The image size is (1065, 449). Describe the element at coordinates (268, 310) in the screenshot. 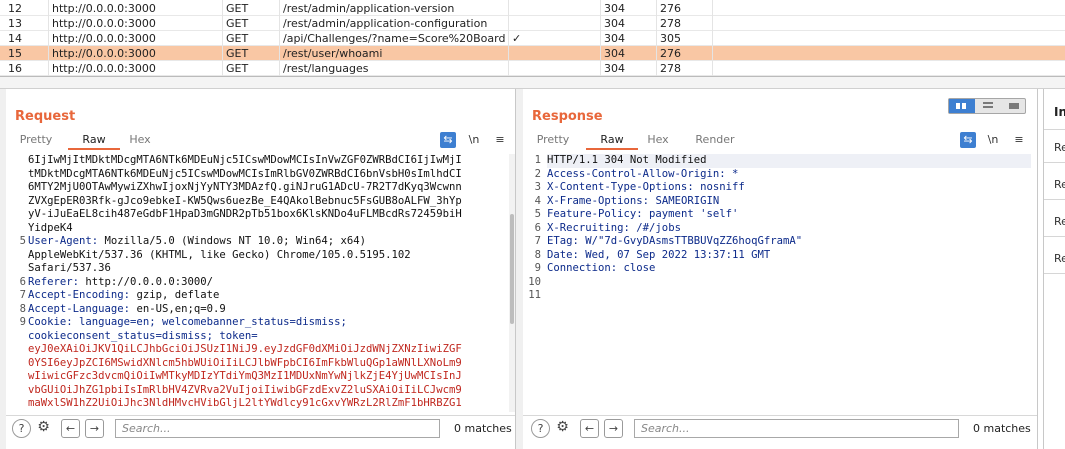

I see `code-line: Accept-Language: en-US,en;q=0.9` at that location.